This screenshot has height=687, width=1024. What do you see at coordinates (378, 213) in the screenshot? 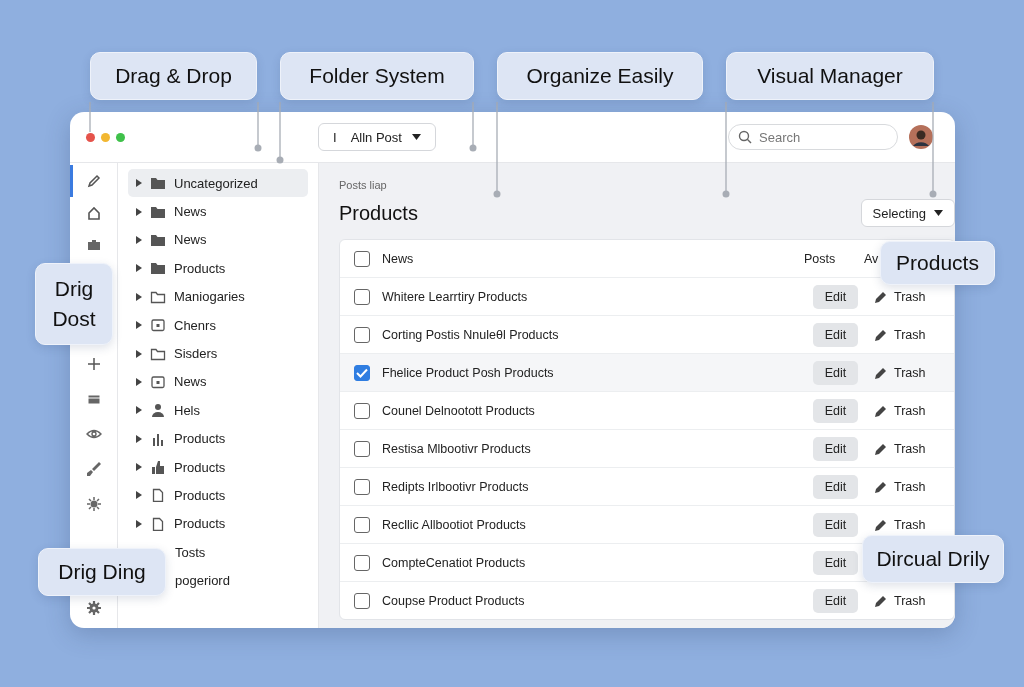
I see `page-title: Products` at bounding box center [378, 213].